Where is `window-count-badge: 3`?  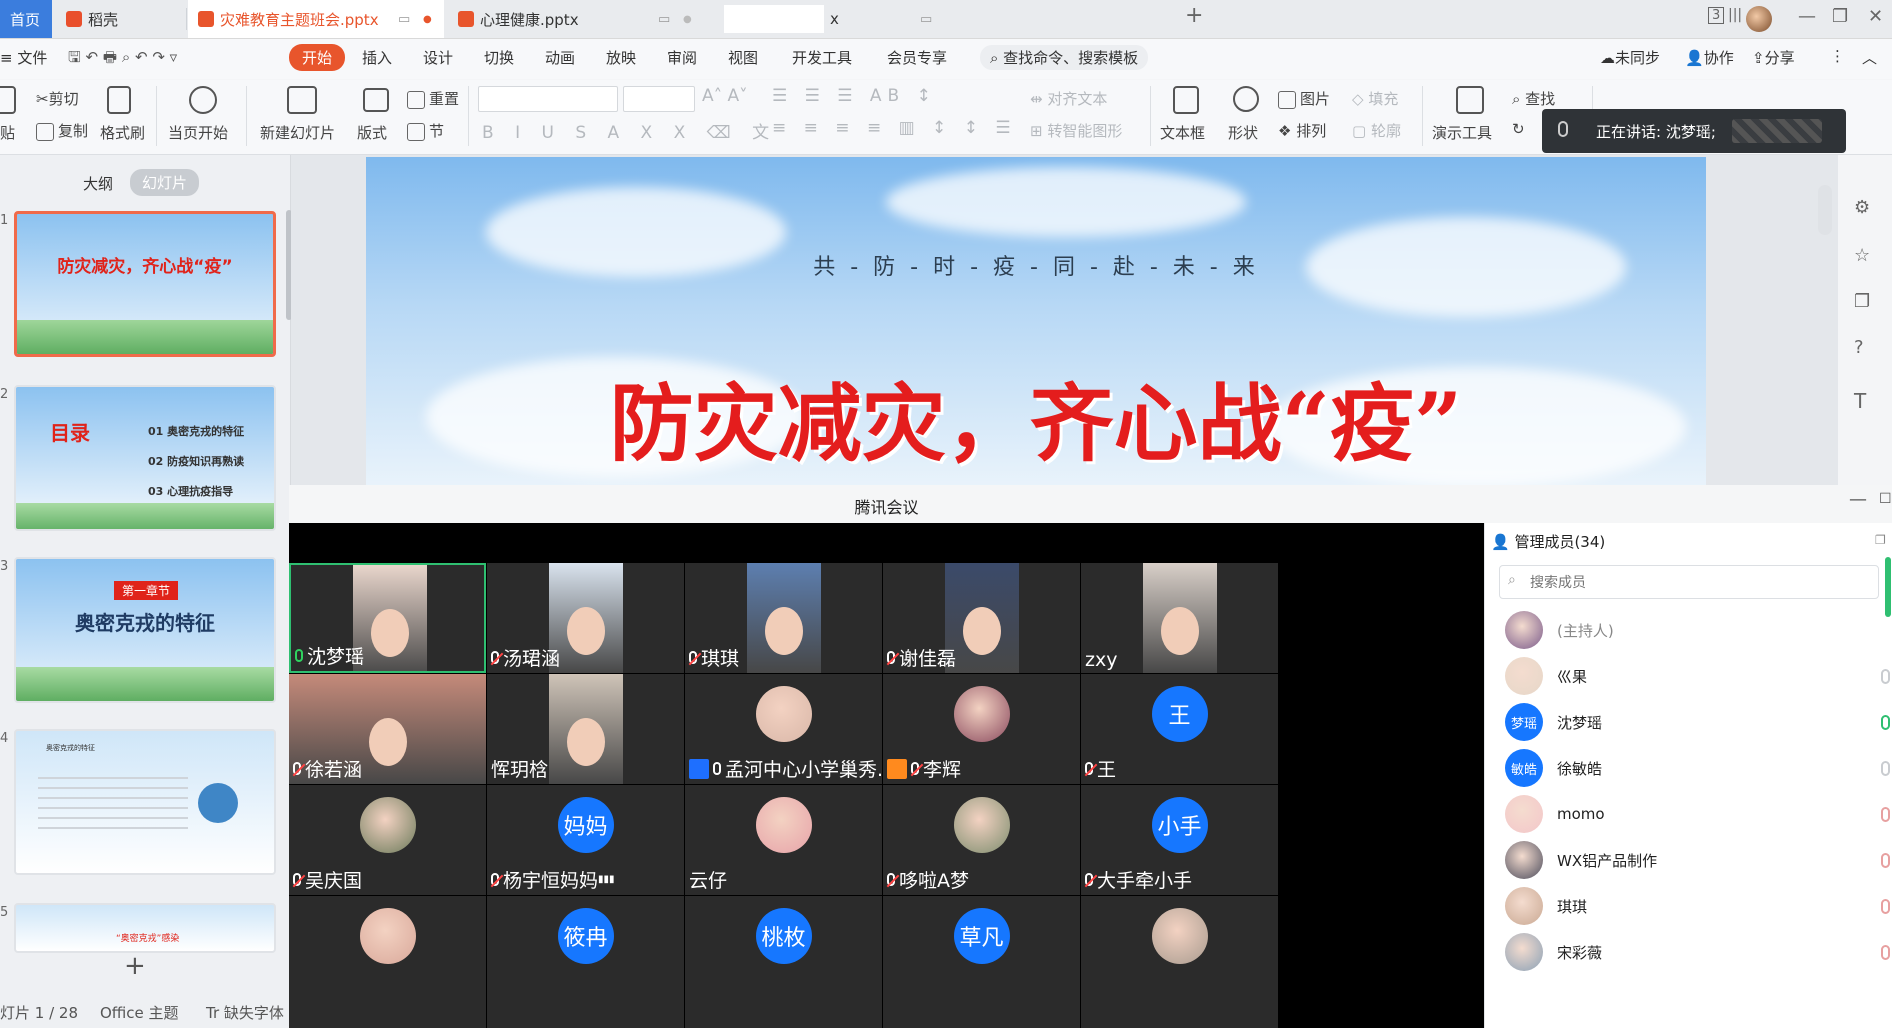 window-count-badge: 3 is located at coordinates (1716, 15).